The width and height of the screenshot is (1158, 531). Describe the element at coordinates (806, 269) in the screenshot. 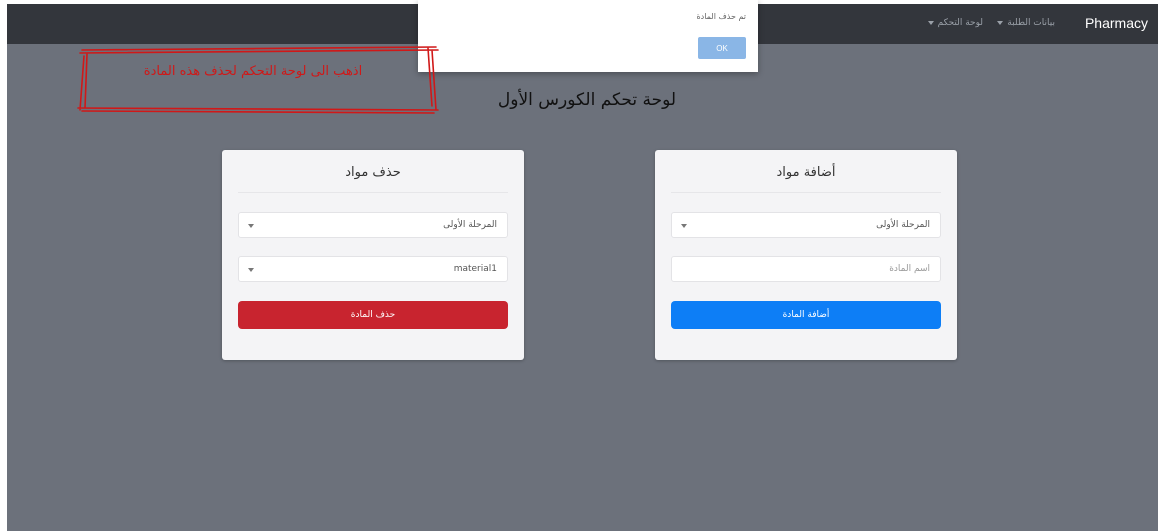

I see `material-name-input` at that location.